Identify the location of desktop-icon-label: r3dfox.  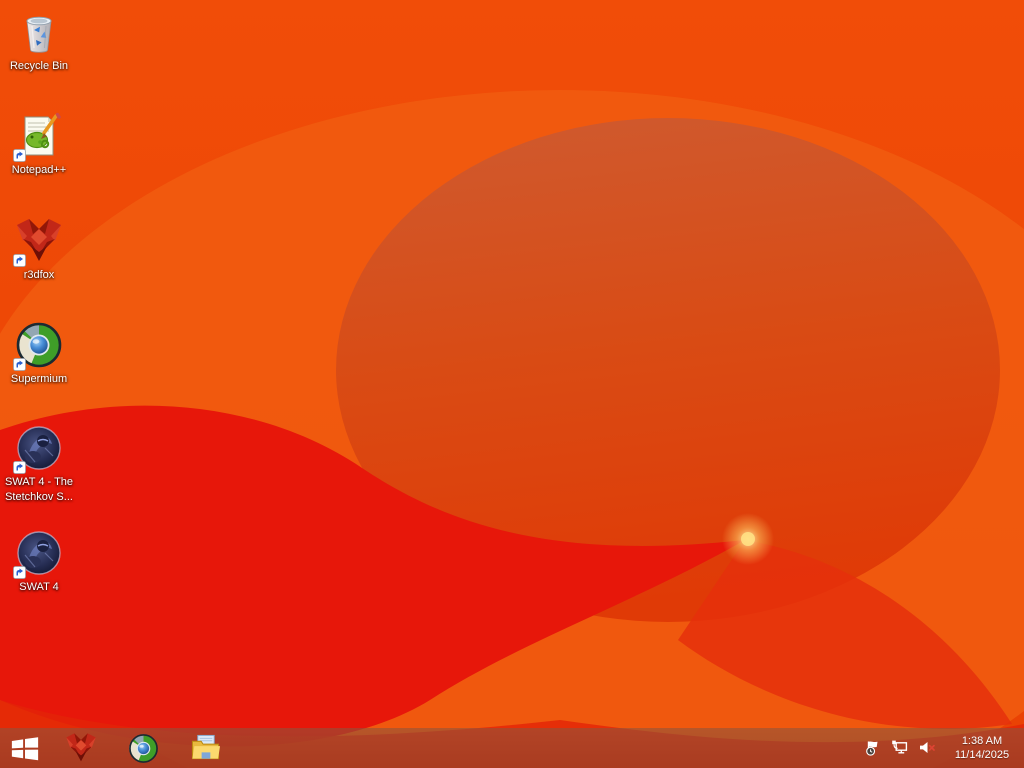
(39, 275).